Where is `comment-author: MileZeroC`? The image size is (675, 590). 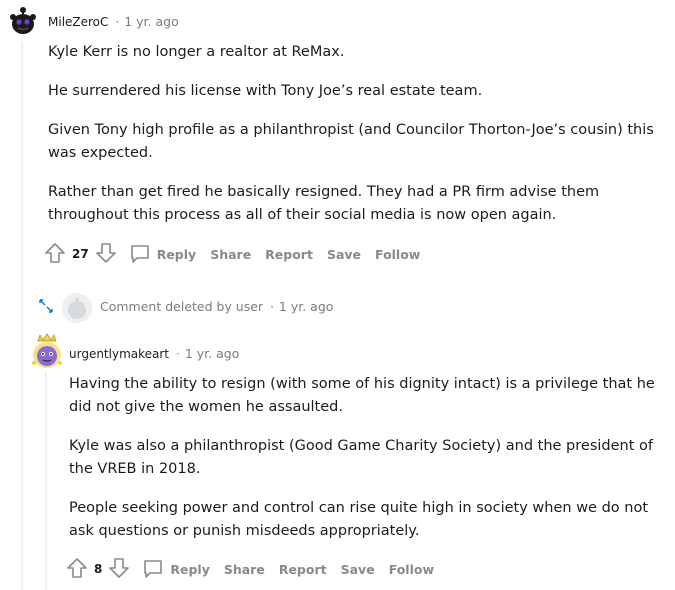 comment-author: MileZeroC is located at coordinates (78, 22).